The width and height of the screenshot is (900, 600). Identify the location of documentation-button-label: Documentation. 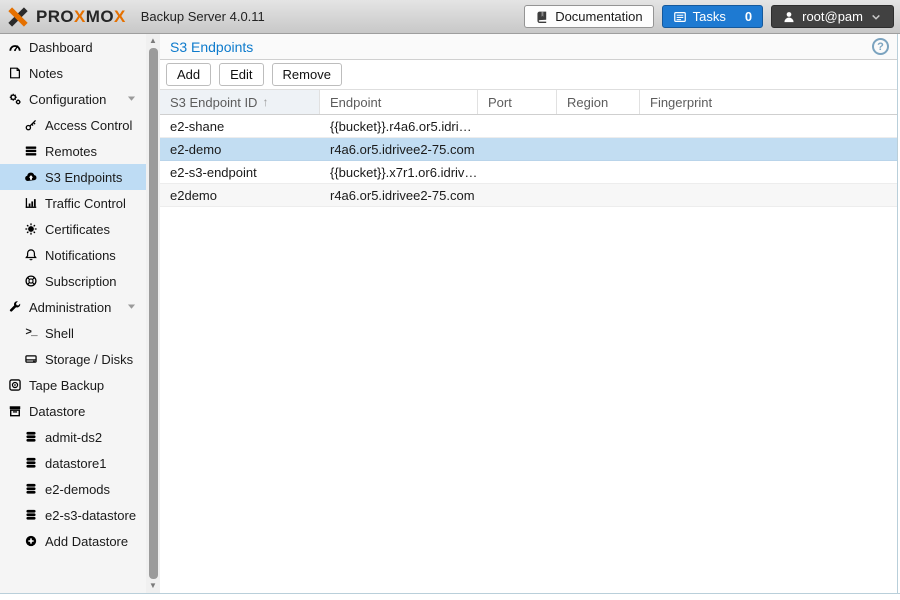
(599, 16).